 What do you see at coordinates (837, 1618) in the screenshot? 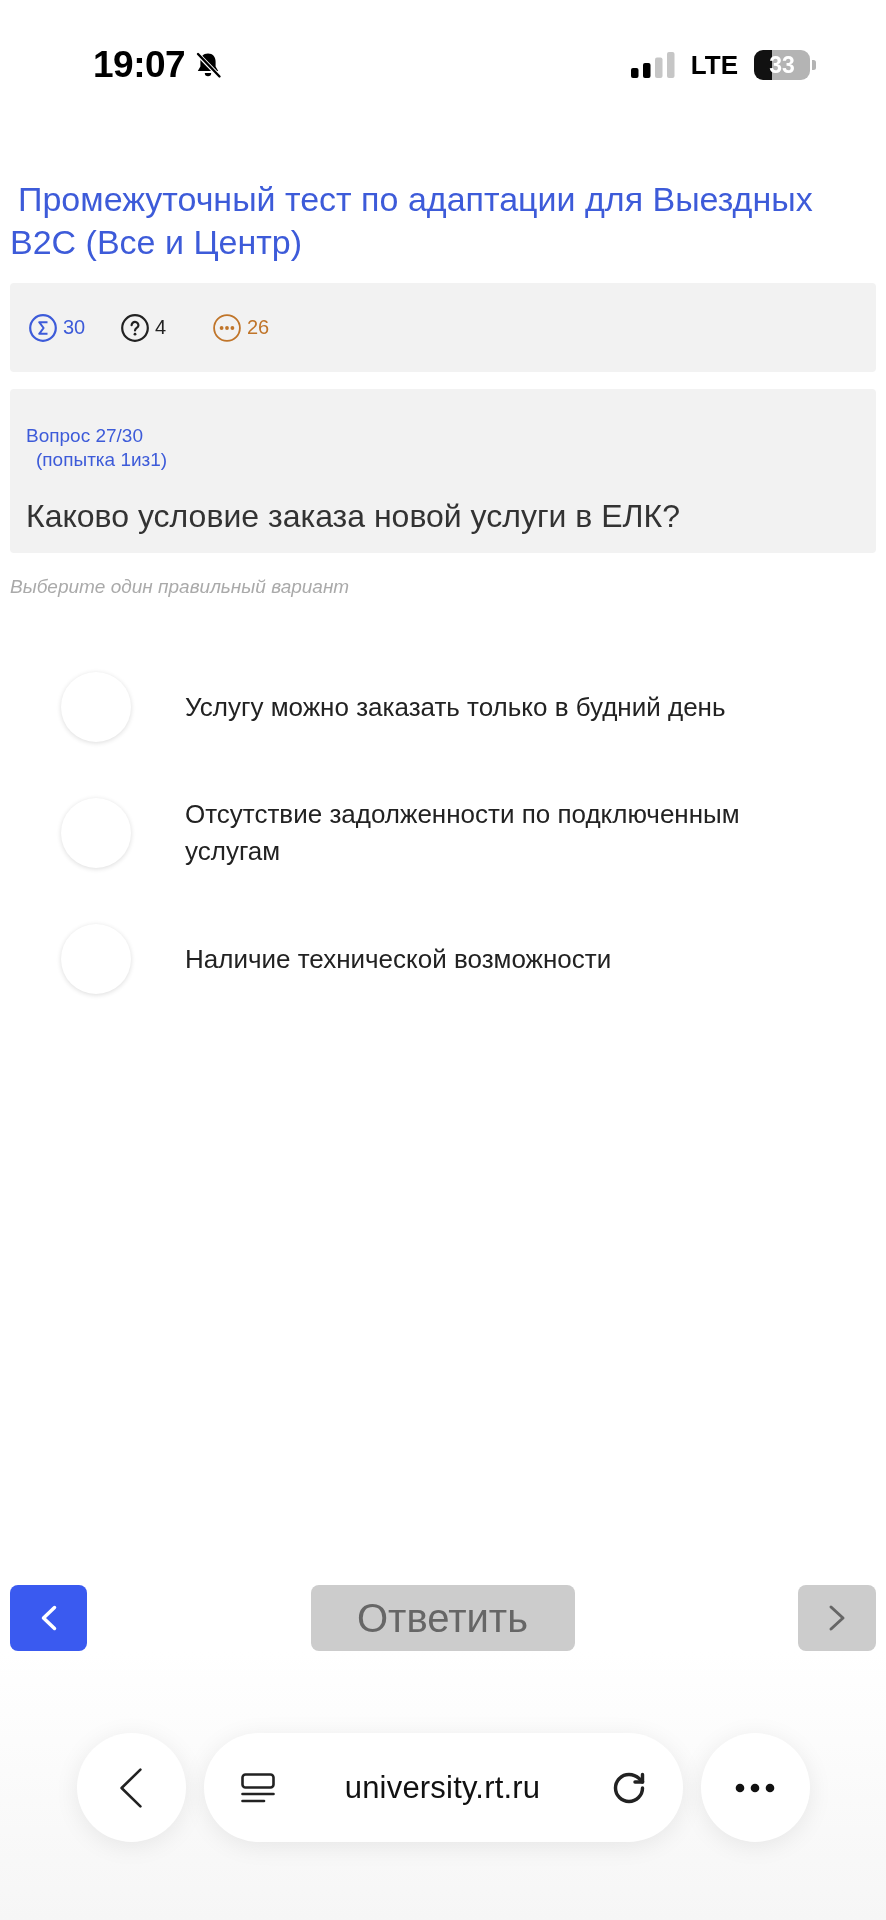
I see `chevron-right-icon` at bounding box center [837, 1618].